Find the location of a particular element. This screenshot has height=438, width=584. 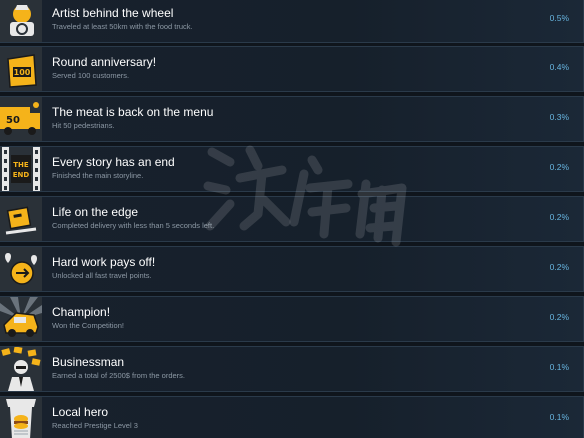

icon-label: THE is located at coordinates (21, 165).